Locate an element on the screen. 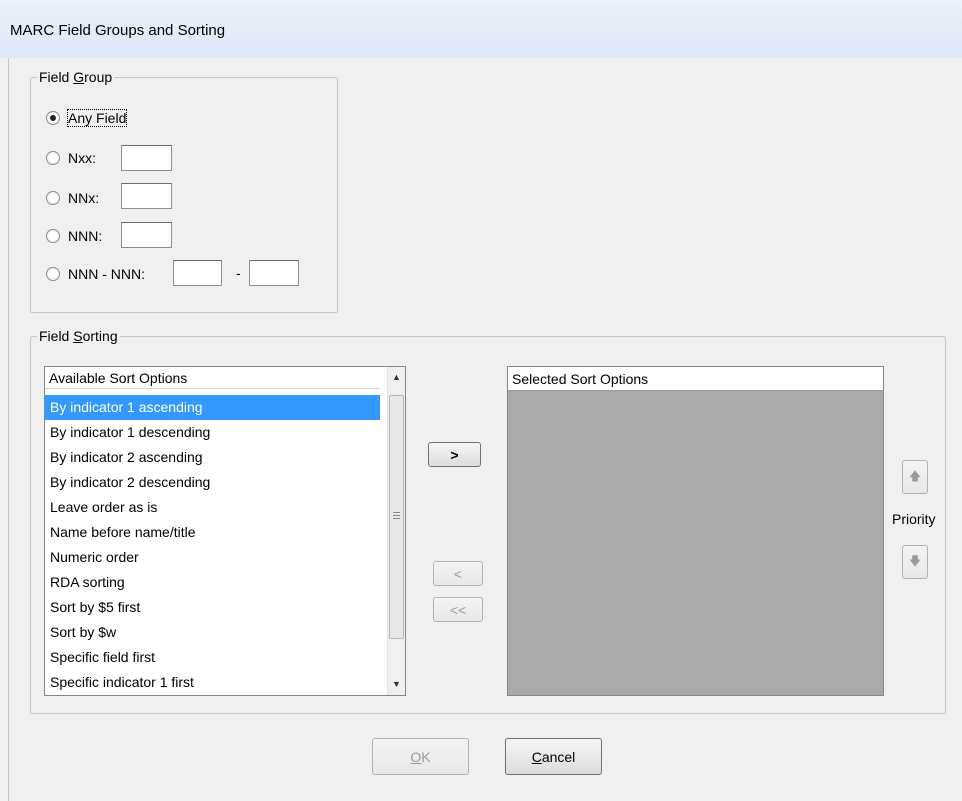  selected-list-header: Selected Sort Options is located at coordinates (695, 379).